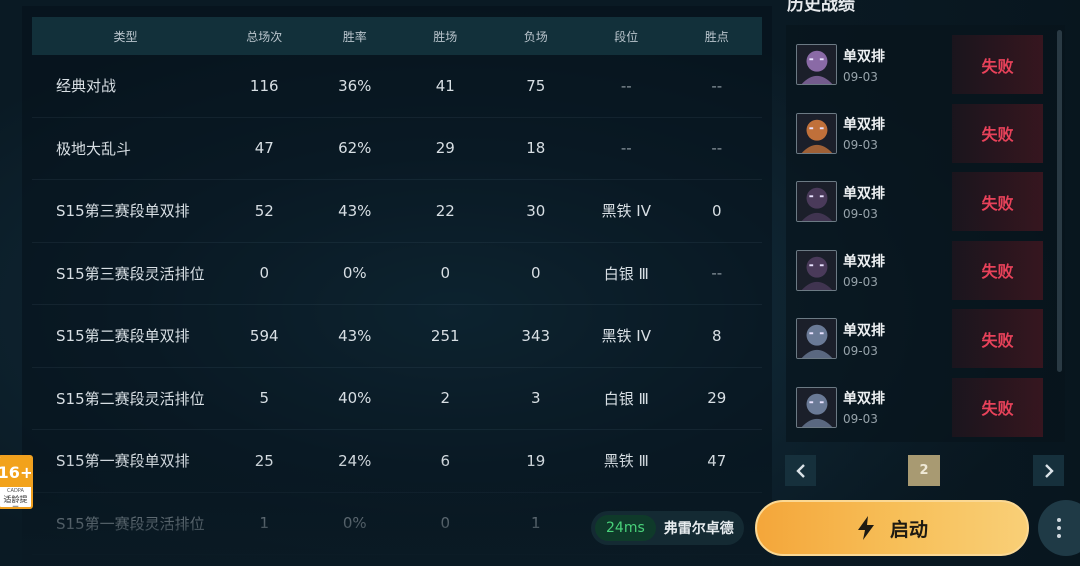 This screenshot has height=566, width=1080. I want to click on chevron-left-icon, so click(800, 470).